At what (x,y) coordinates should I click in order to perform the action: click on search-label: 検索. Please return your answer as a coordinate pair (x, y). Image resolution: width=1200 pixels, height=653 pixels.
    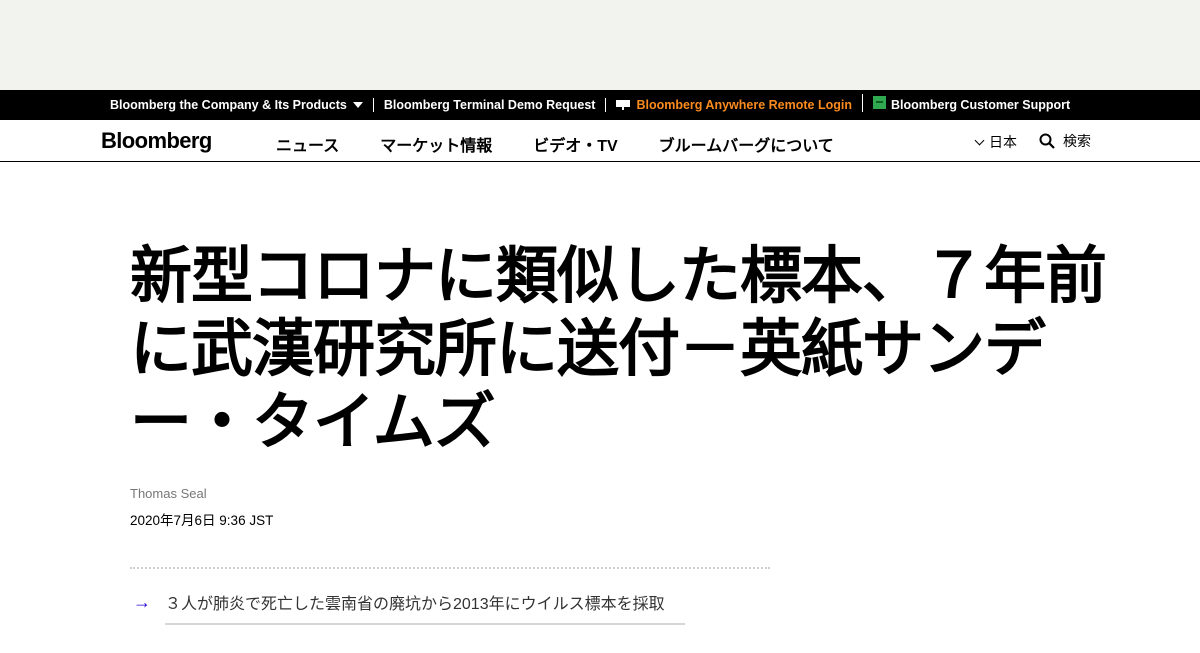
    Looking at the image, I should click on (1077, 141).